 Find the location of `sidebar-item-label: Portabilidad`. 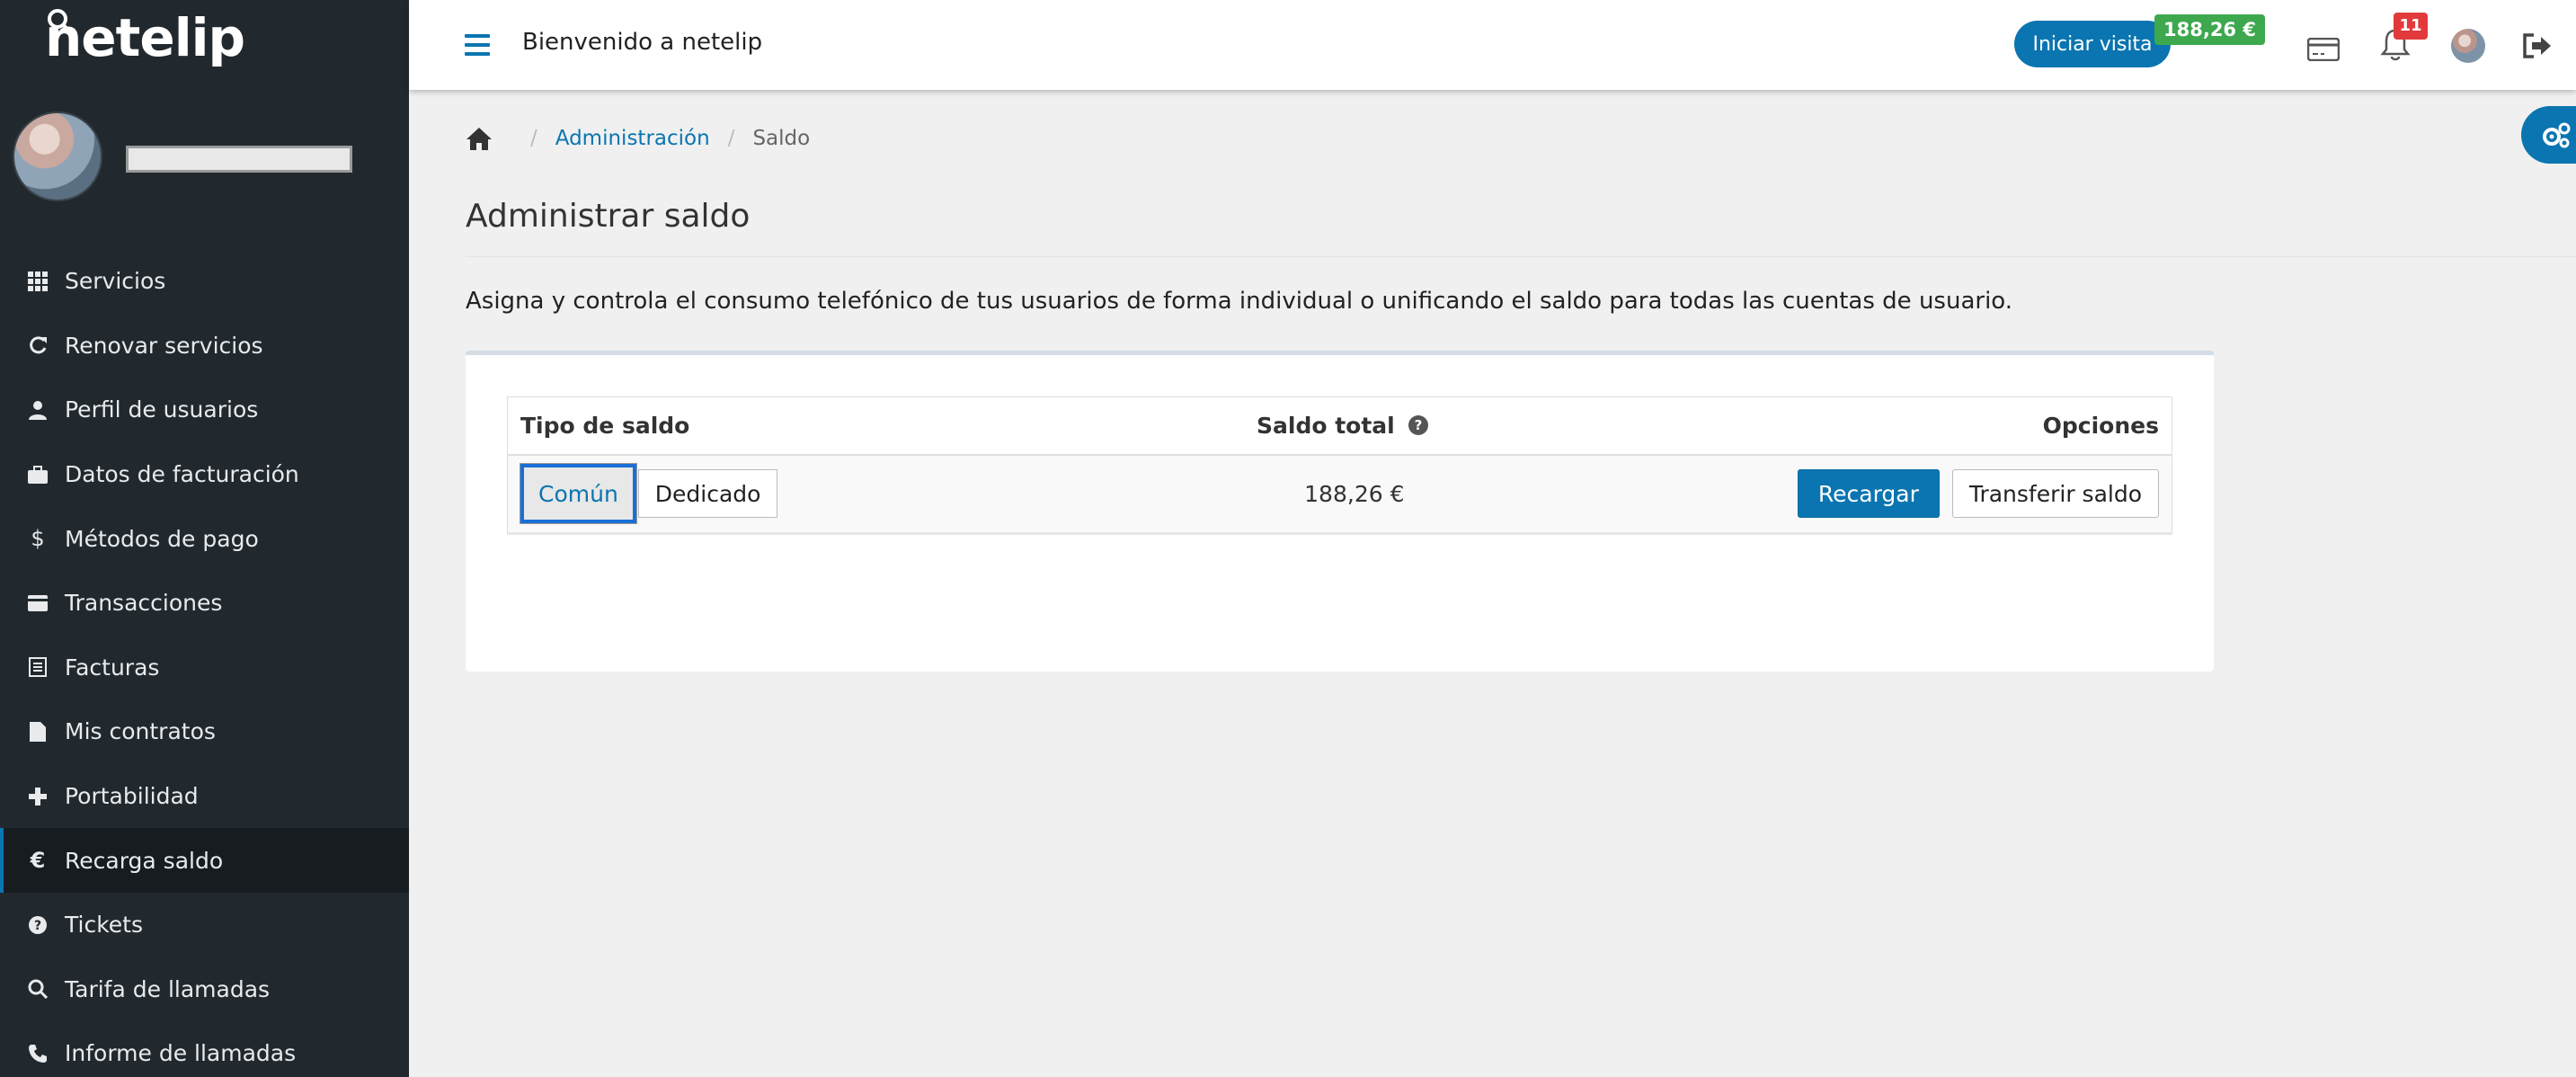

sidebar-item-label: Portabilidad is located at coordinates (132, 796).